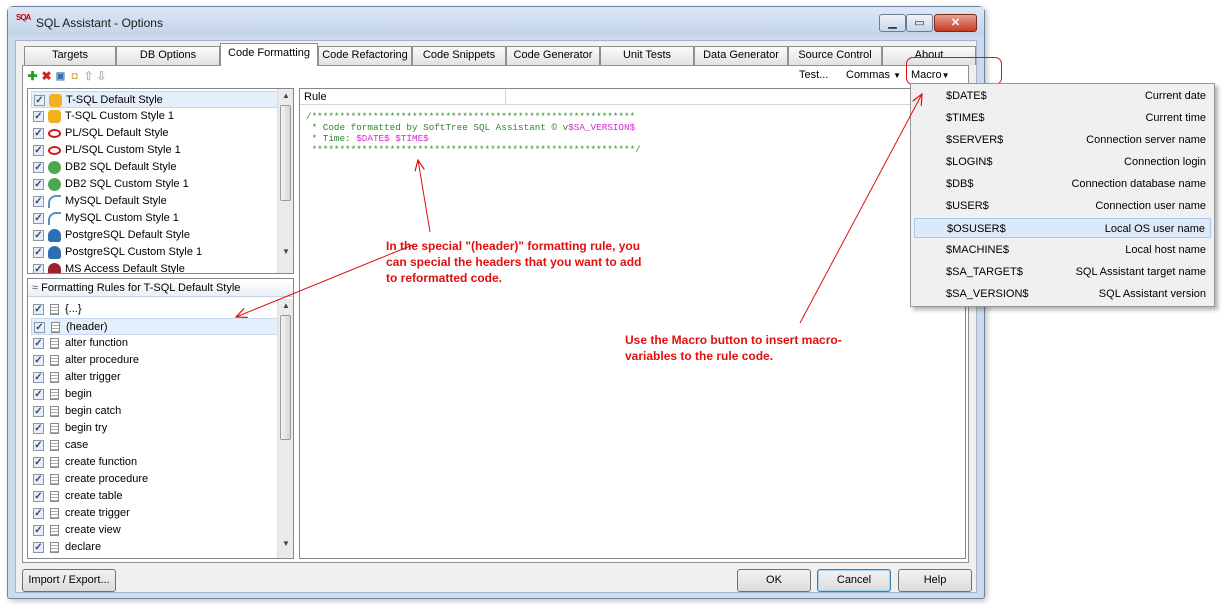 This screenshot has width=1225, height=605. What do you see at coordinates (860, 209) in the screenshot?
I see `arrow-to-macro-menu` at bounding box center [860, 209].